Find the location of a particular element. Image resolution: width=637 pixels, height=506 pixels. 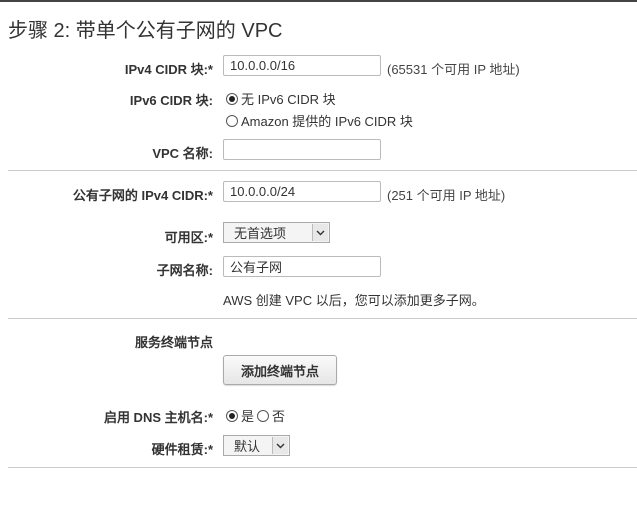

availability-zone-value: 无首选项 is located at coordinates (260, 233).